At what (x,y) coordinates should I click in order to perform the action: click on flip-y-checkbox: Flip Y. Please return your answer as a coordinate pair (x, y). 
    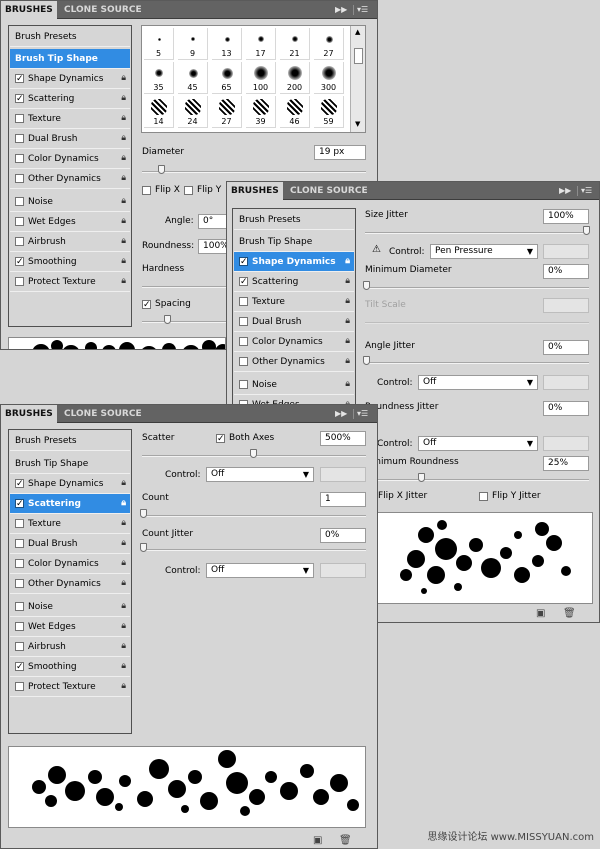
    Looking at the image, I should click on (202, 190).